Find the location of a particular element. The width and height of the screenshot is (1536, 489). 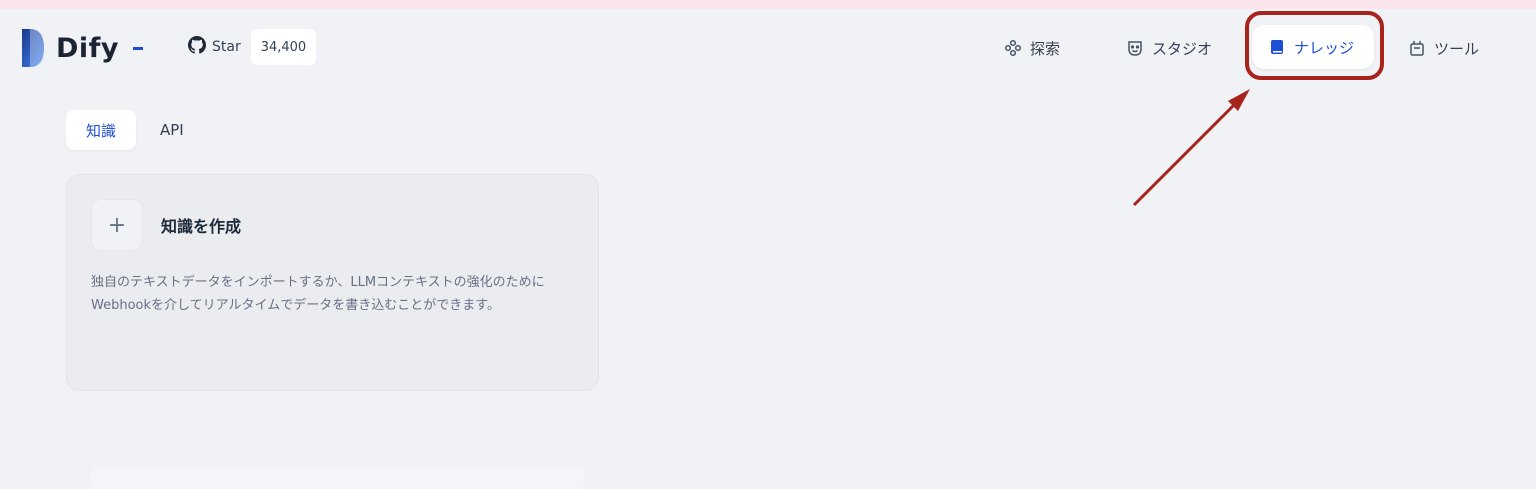

github-star-widget: Star 34,400 is located at coordinates (248, 47).